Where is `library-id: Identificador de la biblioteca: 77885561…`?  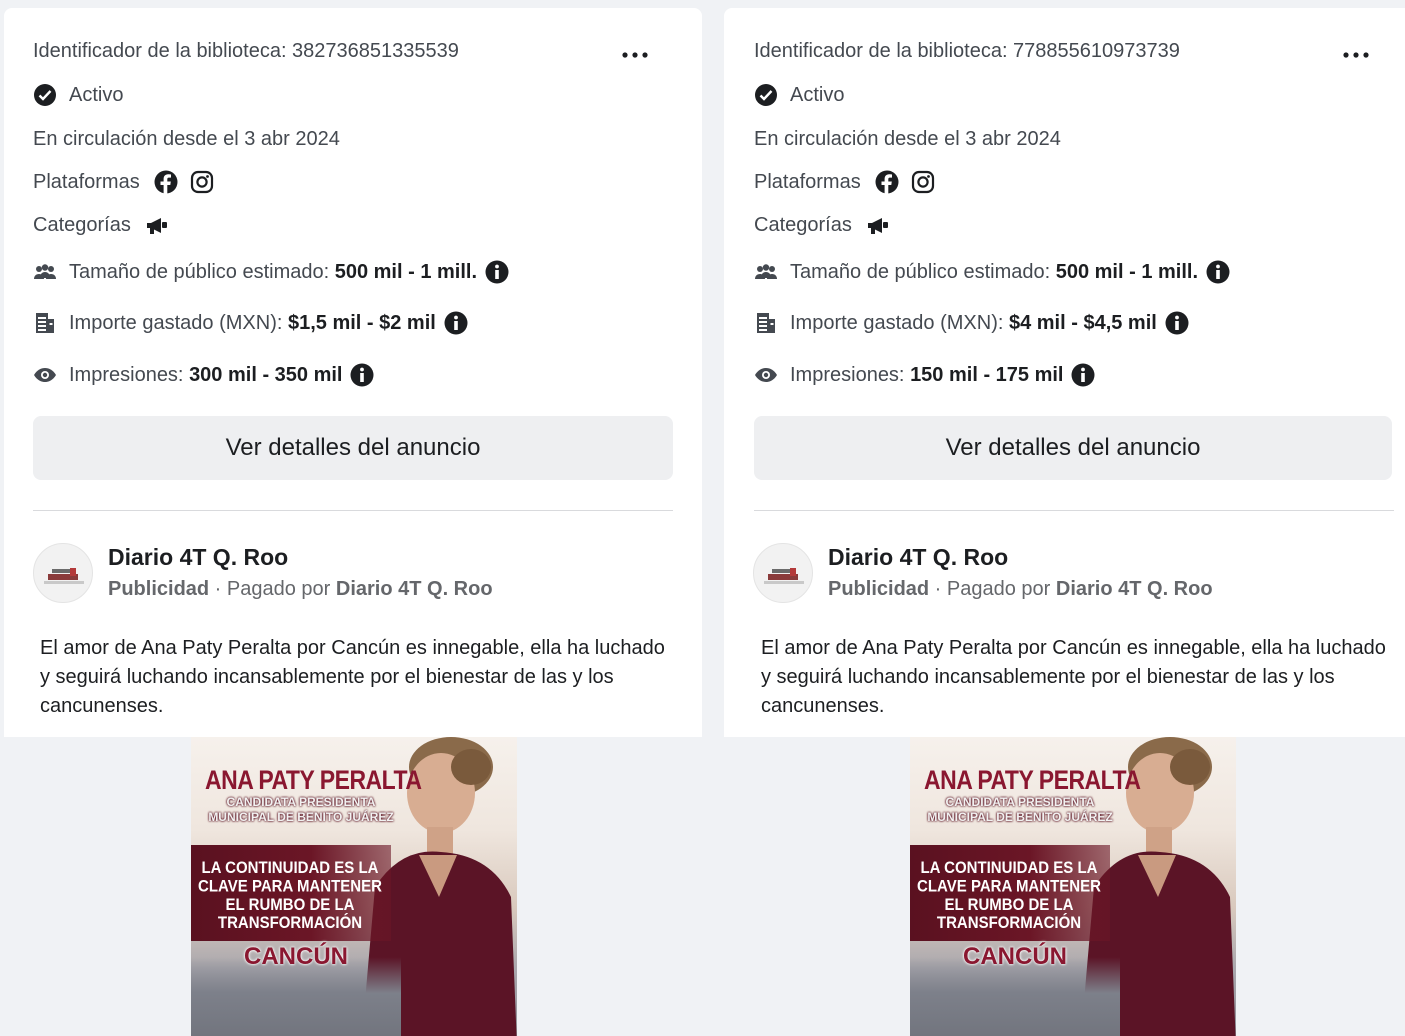 library-id: Identificador de la biblioteca: 77885561… is located at coordinates (967, 51).